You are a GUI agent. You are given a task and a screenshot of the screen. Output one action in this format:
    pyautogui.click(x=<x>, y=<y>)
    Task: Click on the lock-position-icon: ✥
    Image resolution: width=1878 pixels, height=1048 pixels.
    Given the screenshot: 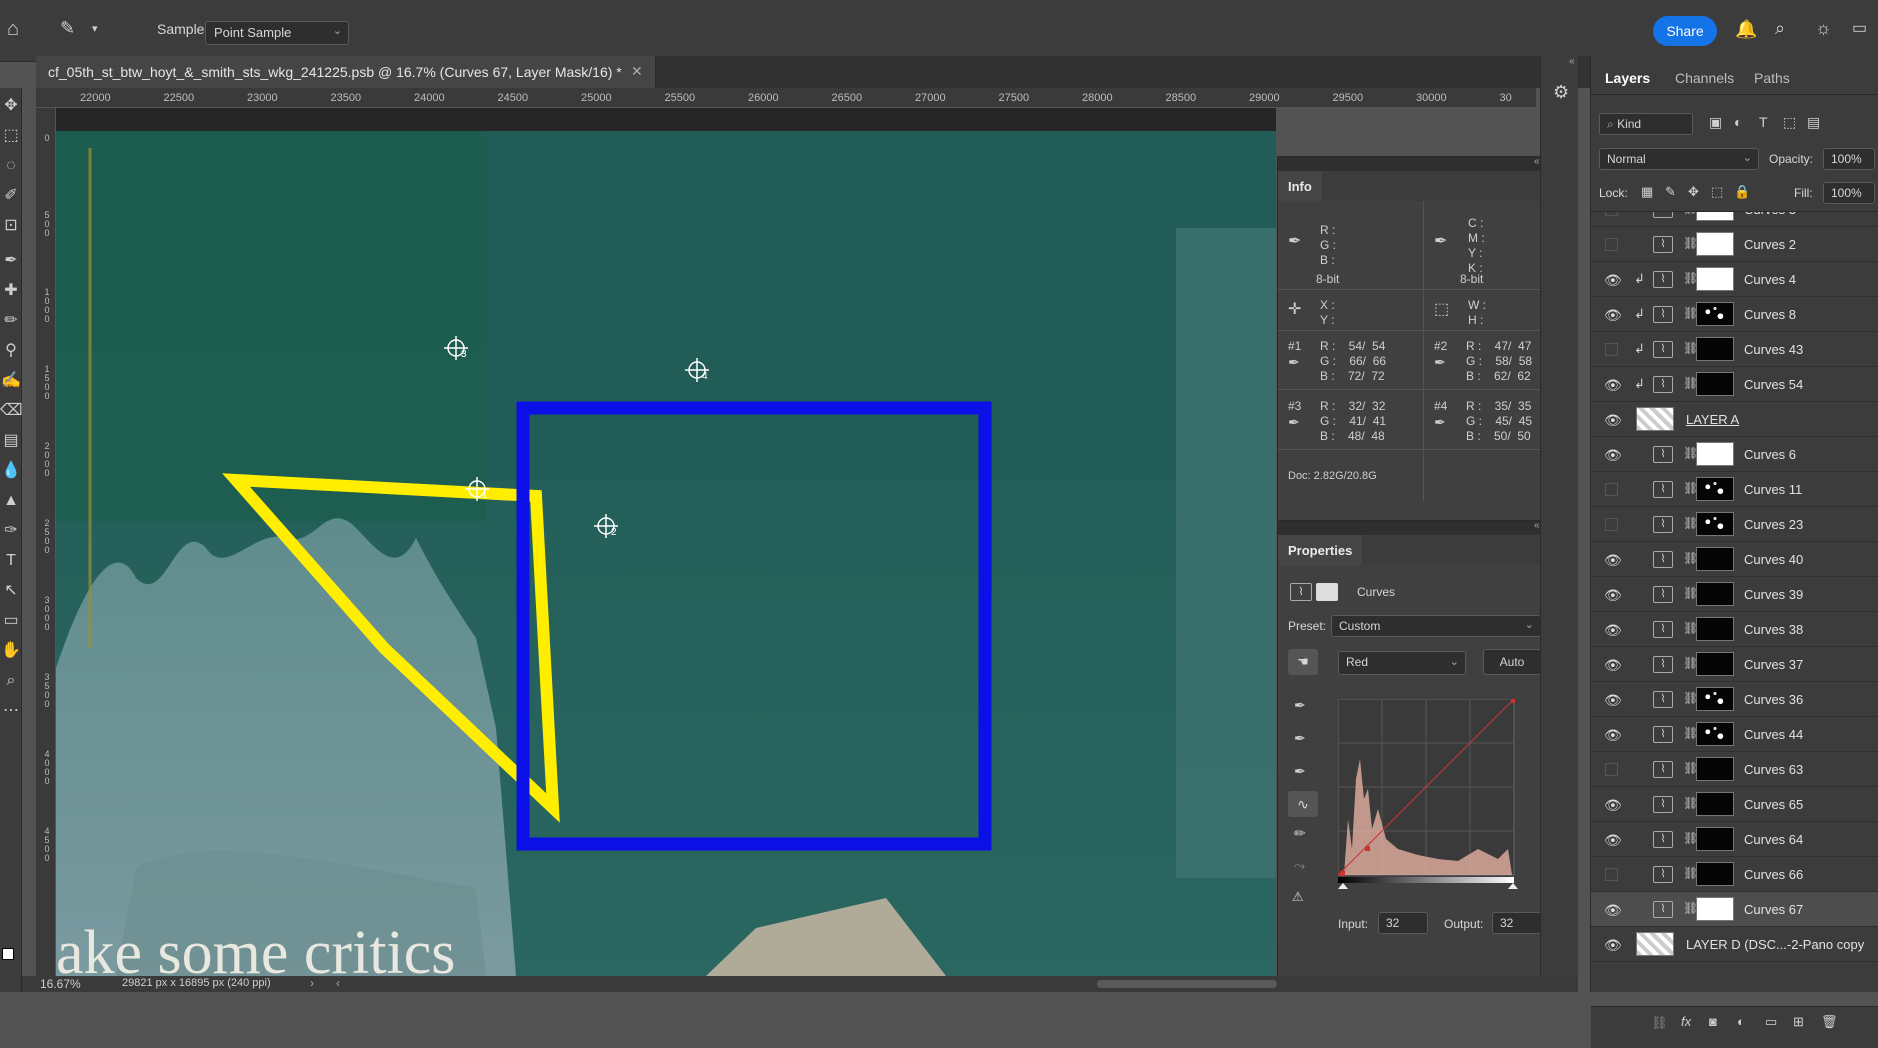 What is the action you would take?
    pyautogui.click(x=1693, y=192)
    